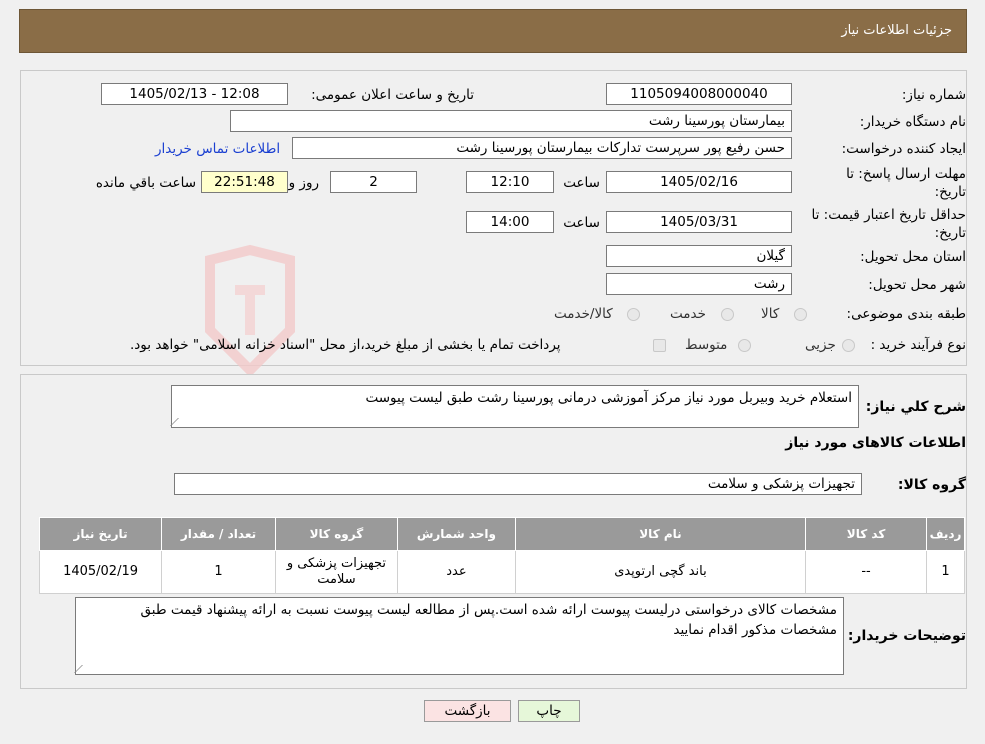 The image size is (985, 744). What do you see at coordinates (100, 534) in the screenshot?
I see `col-date: تاریخ نیاز` at bounding box center [100, 534].